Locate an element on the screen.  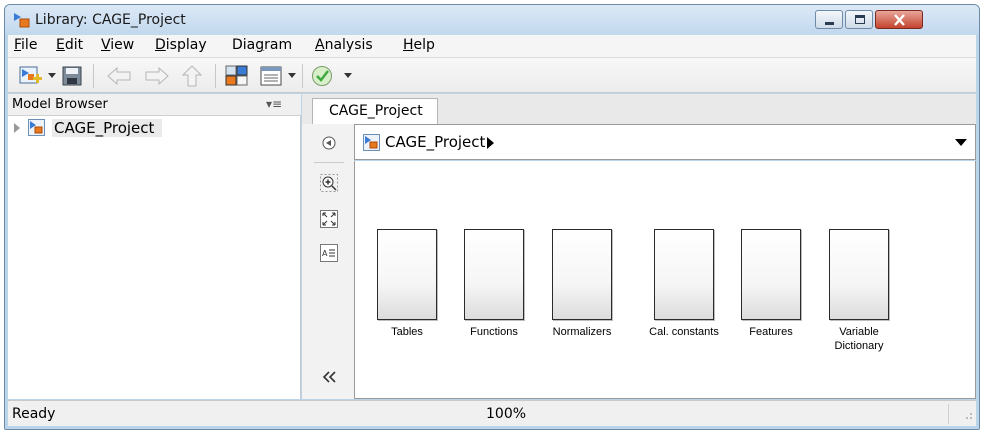
new-model-icon is located at coordinates (31, 76).